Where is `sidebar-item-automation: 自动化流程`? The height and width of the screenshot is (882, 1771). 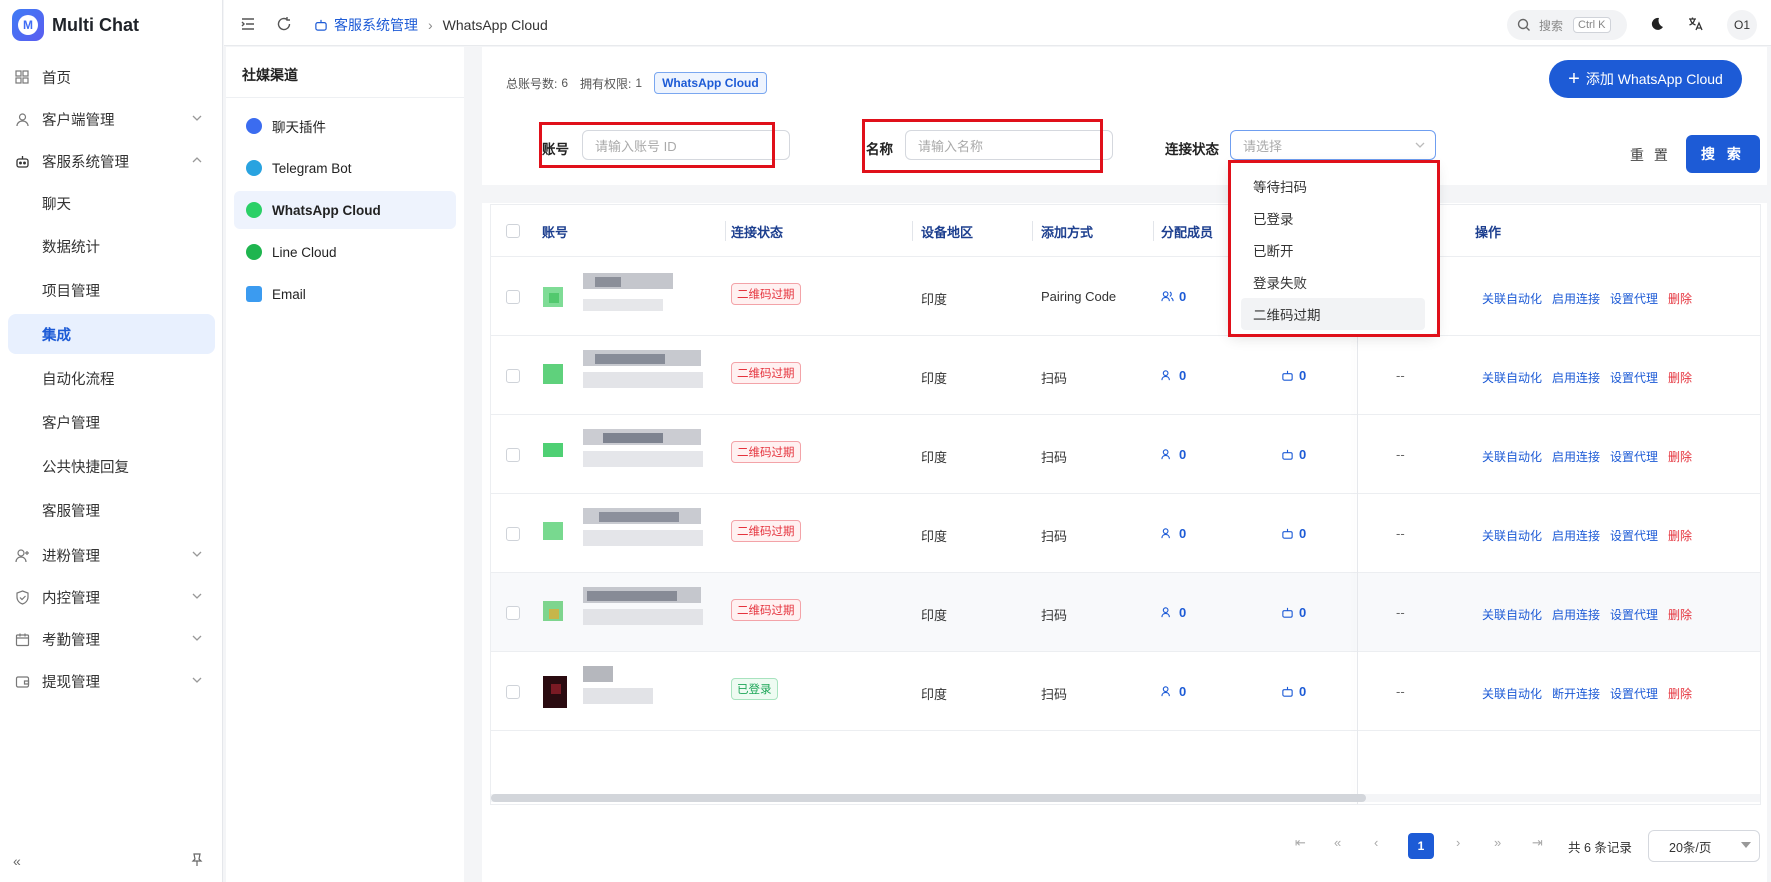
sidebar-item-automation: 自动化流程 is located at coordinates (111, 378).